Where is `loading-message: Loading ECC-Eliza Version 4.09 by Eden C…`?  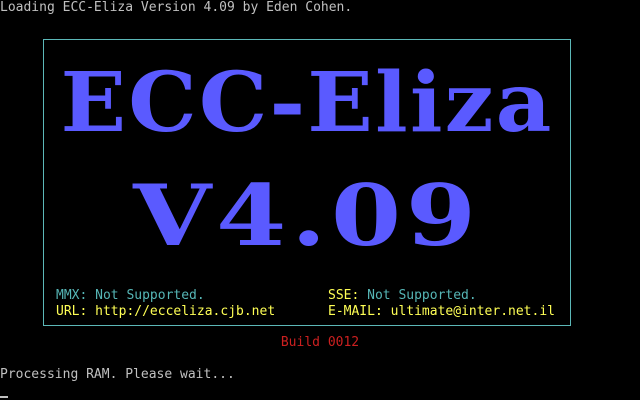
loading-message: Loading ECC-Eliza Version 4.09 by Eden C… is located at coordinates (176, 7).